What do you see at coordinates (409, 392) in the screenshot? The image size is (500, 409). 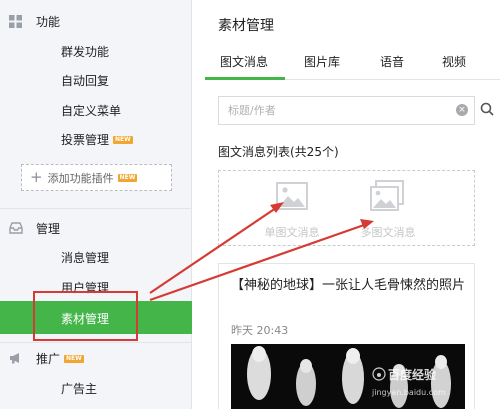 I see `watermark-sub-text: jingyan.baidu.com` at bounding box center [409, 392].